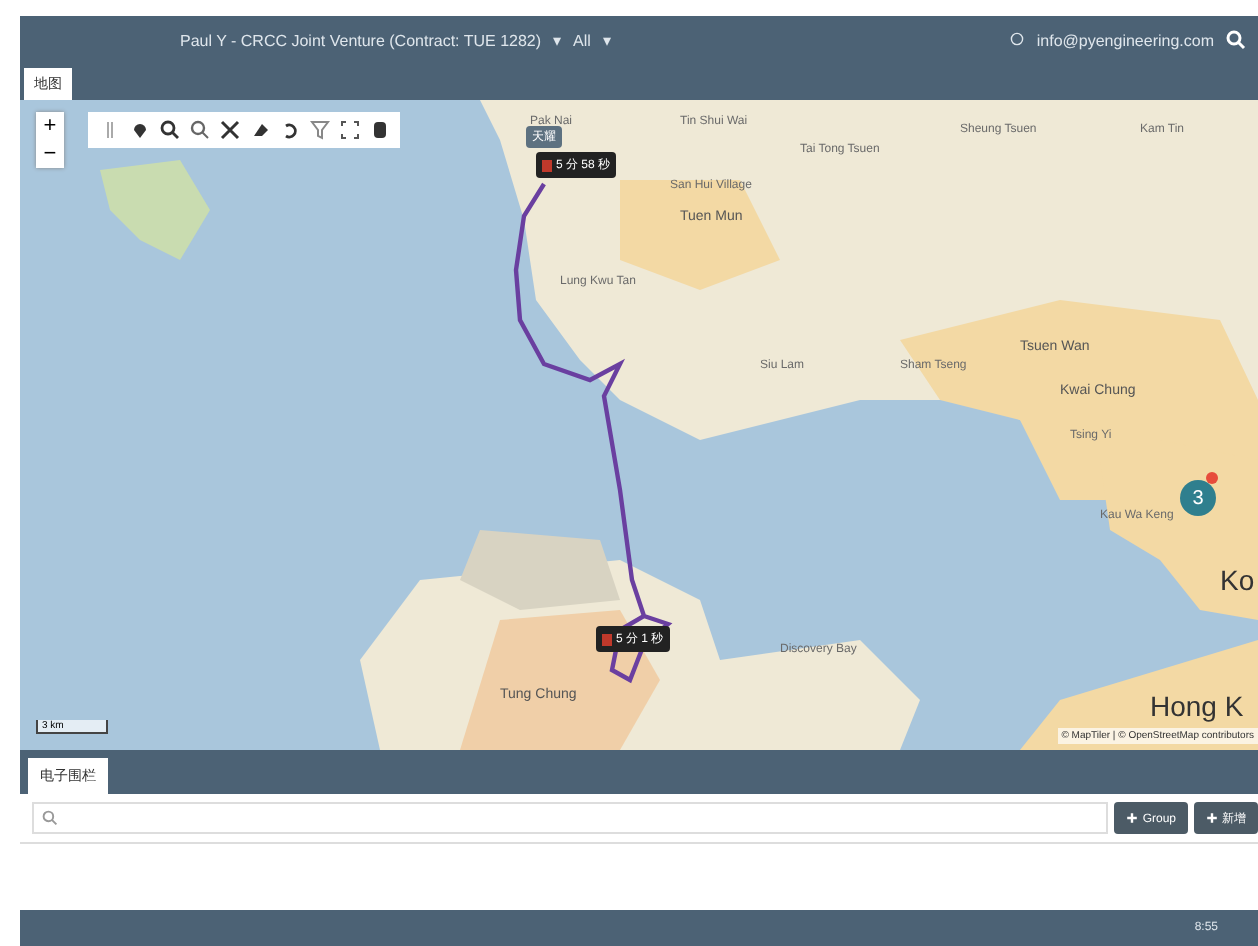 The image size is (1258, 946). I want to click on zoom-icon, so click(199, 130).